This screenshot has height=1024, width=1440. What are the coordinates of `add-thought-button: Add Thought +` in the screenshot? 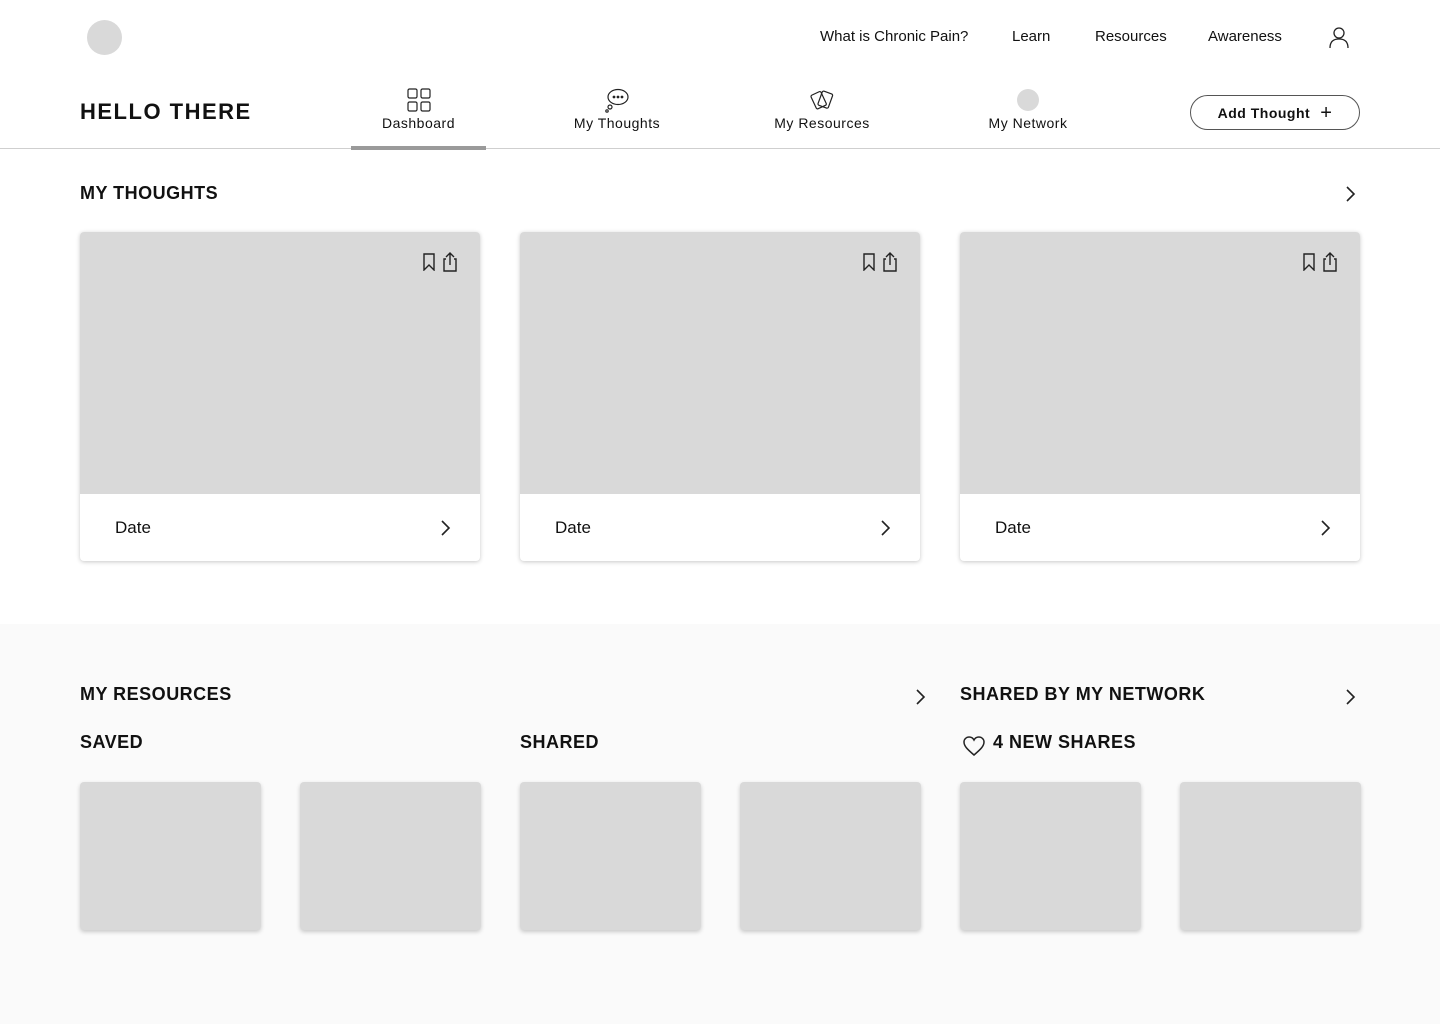 It's located at (1275, 112).